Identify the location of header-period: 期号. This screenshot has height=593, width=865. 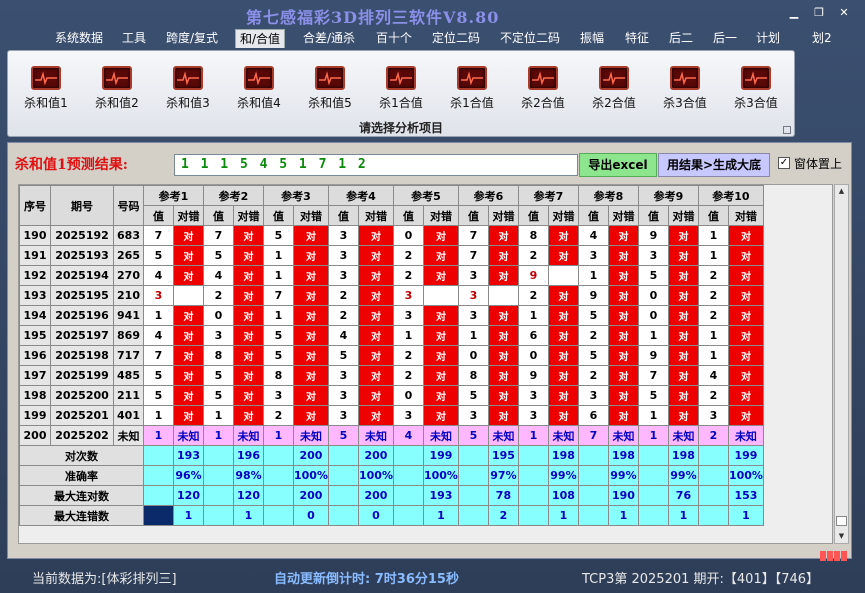
(82, 205).